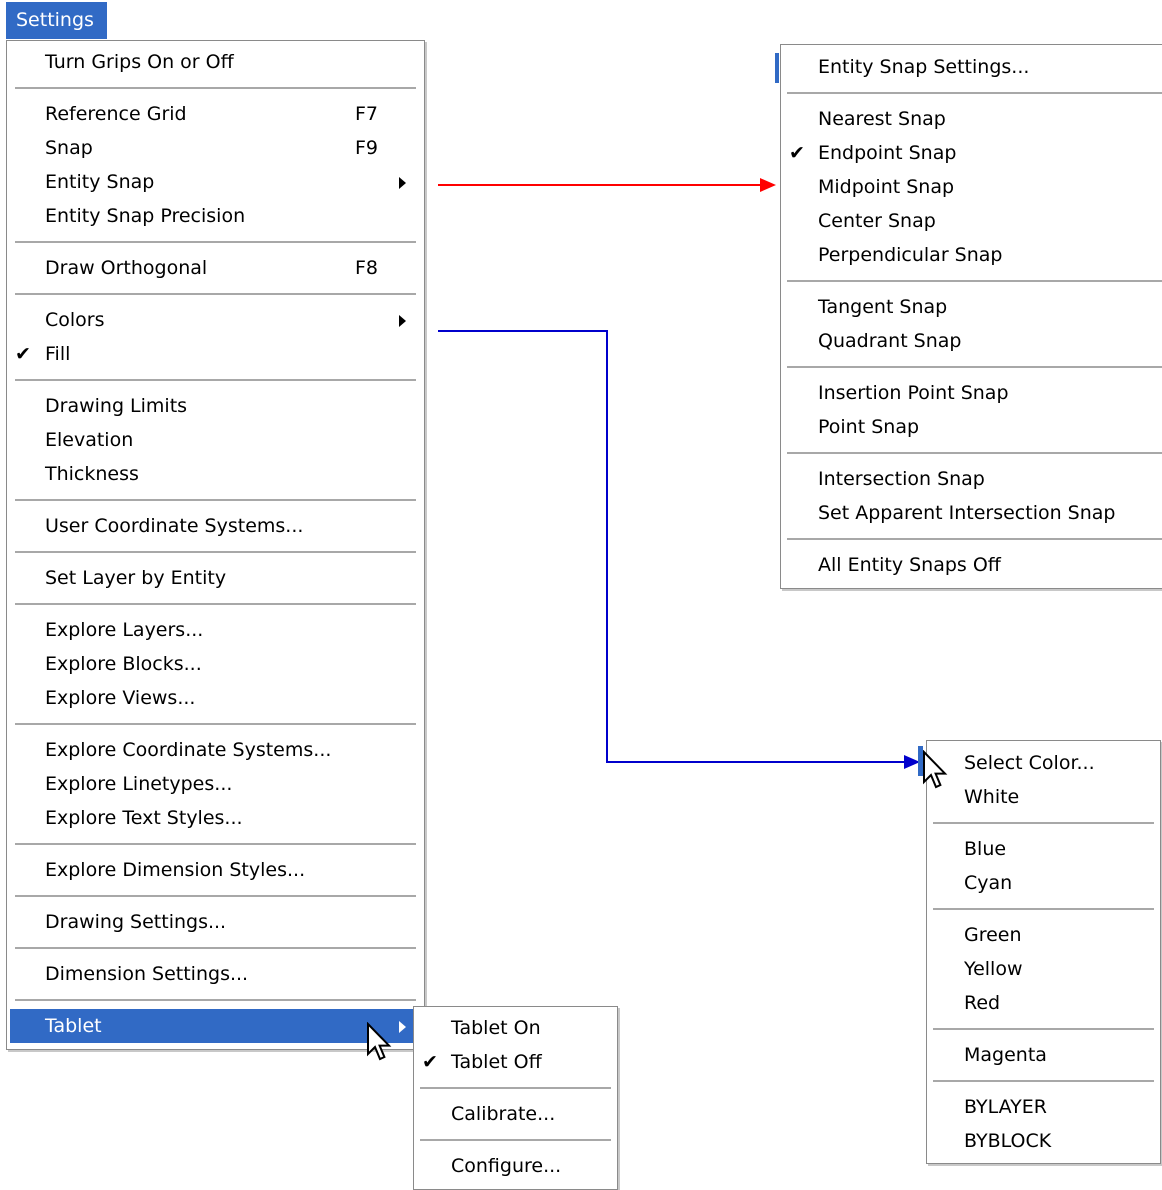  I want to click on menu-item-label: Insertion Point Snap, so click(913, 393).